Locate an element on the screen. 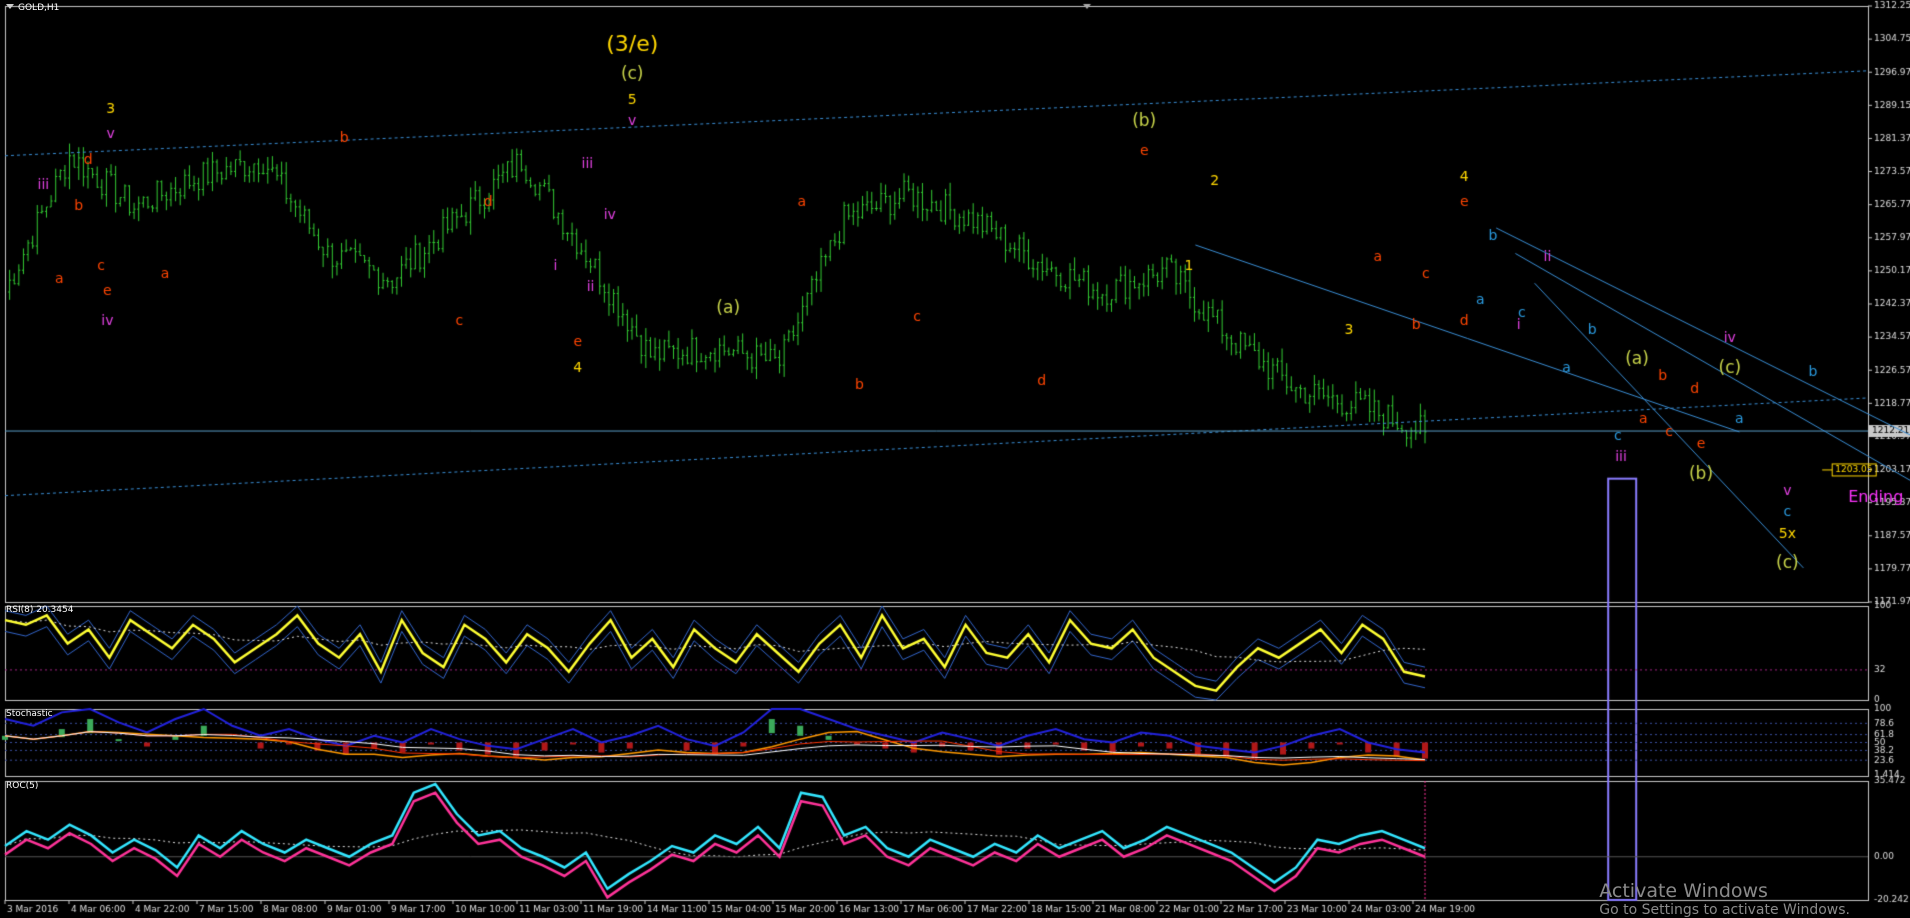 Image resolution: width=1910 pixels, height=918 pixels. watermark-subtitle: Go to Settings to activate Windows. is located at coordinates (1724, 910).